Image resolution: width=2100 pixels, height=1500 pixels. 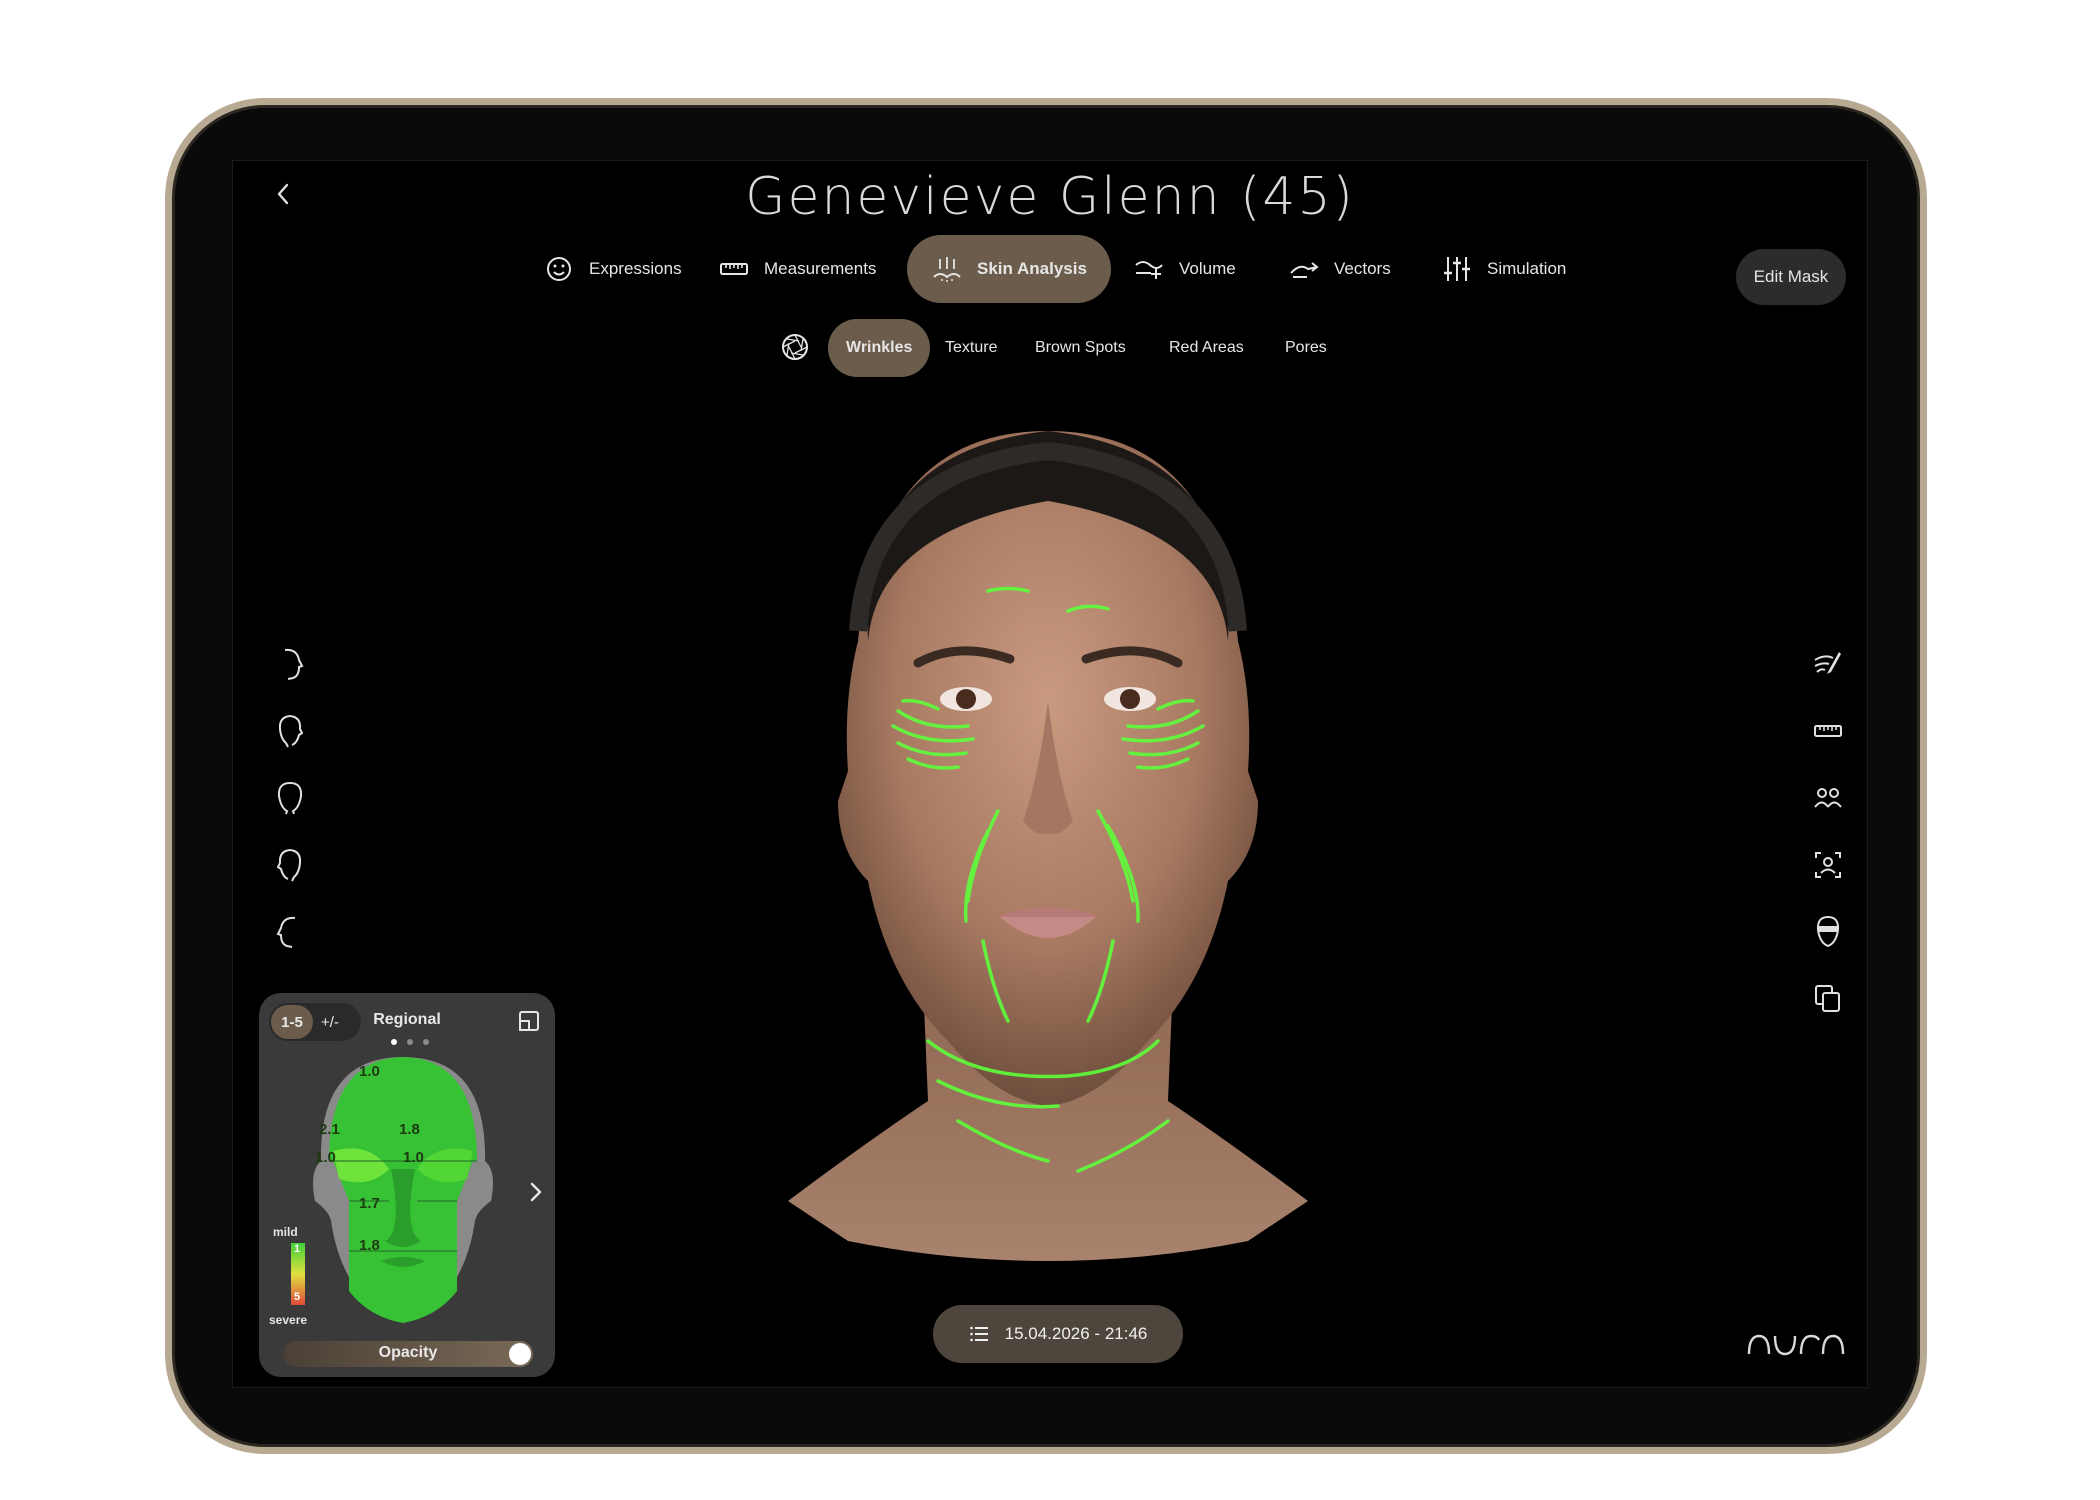 What do you see at coordinates (529, 1021) in the screenshot?
I see `expand-icon` at bounding box center [529, 1021].